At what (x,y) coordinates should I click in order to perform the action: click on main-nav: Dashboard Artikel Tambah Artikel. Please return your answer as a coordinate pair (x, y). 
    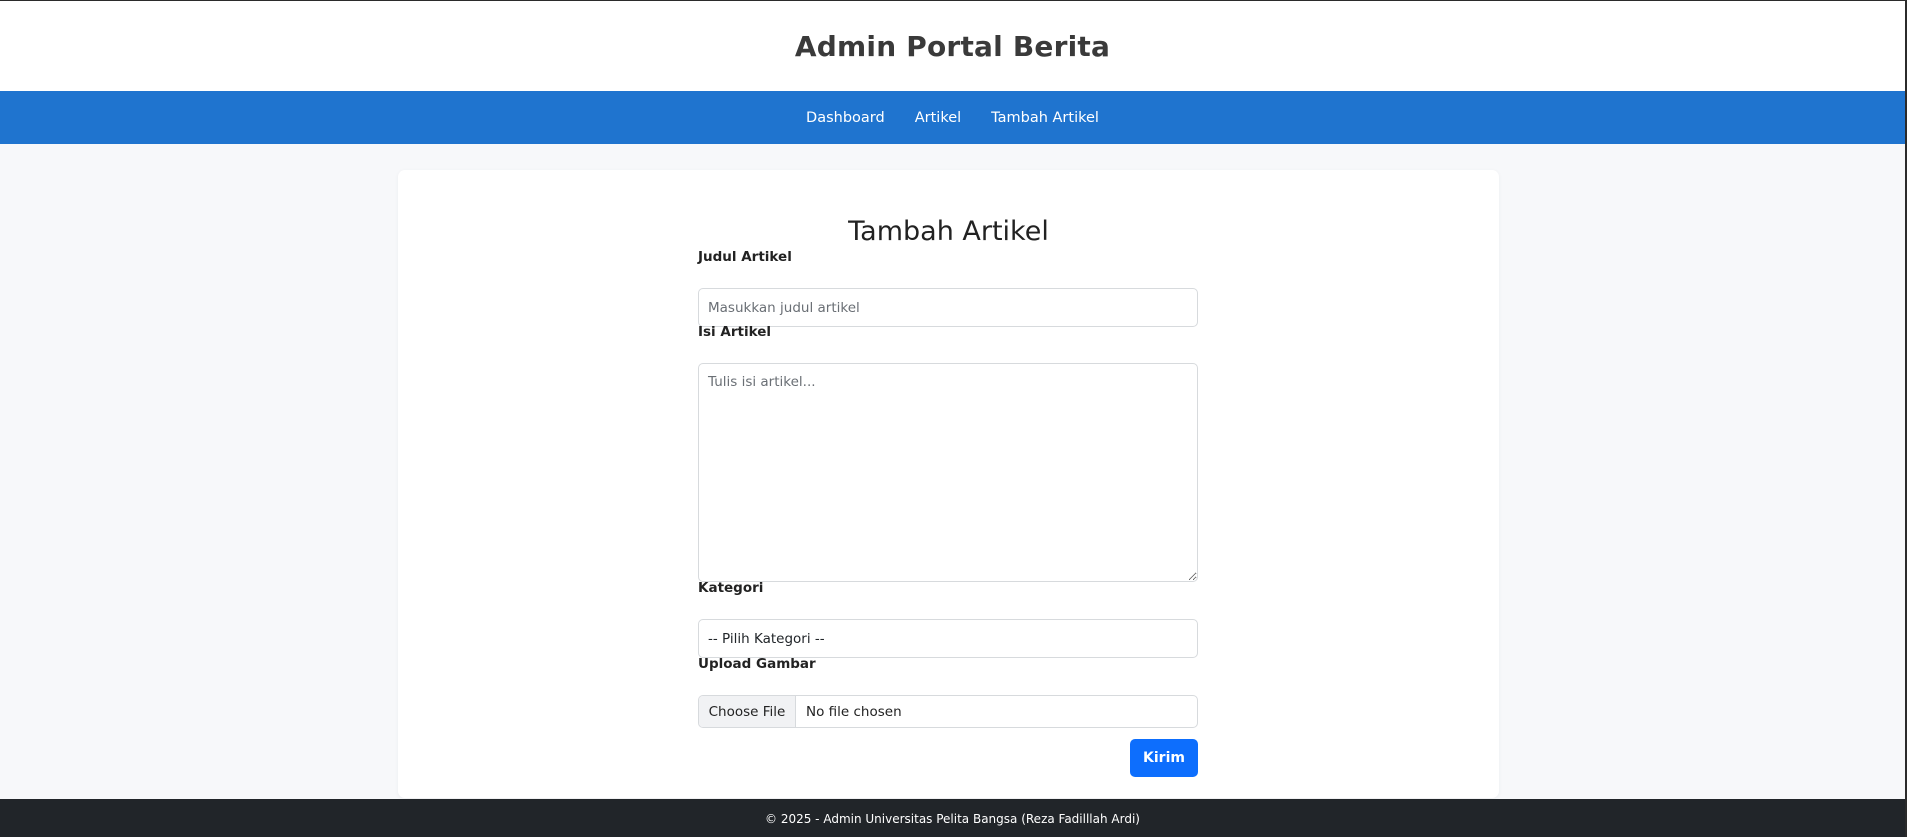
    Looking at the image, I should click on (952, 117).